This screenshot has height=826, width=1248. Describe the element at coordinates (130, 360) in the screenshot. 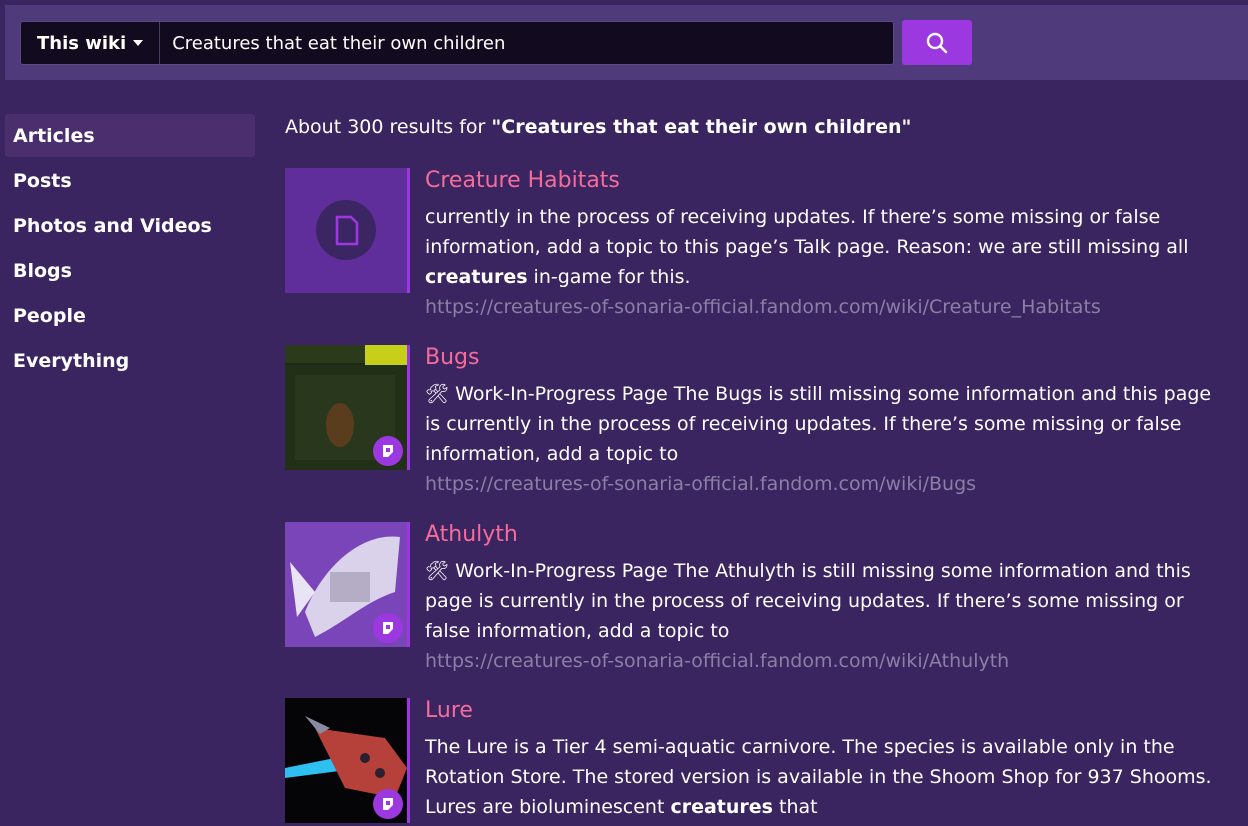

I see `sidebar-item-everything: Everything` at that location.